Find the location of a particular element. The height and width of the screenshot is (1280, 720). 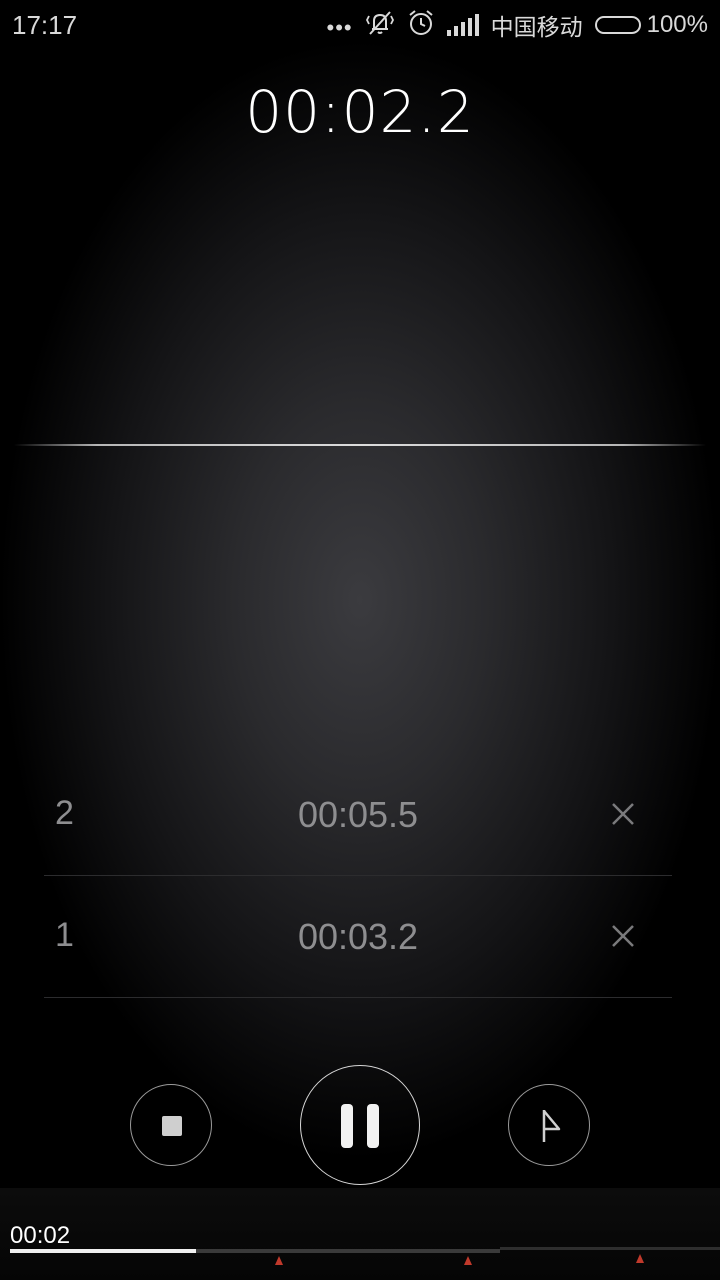

status-bar: 17:17 ••• 中国移动 100% is located at coordinates (360, 25).